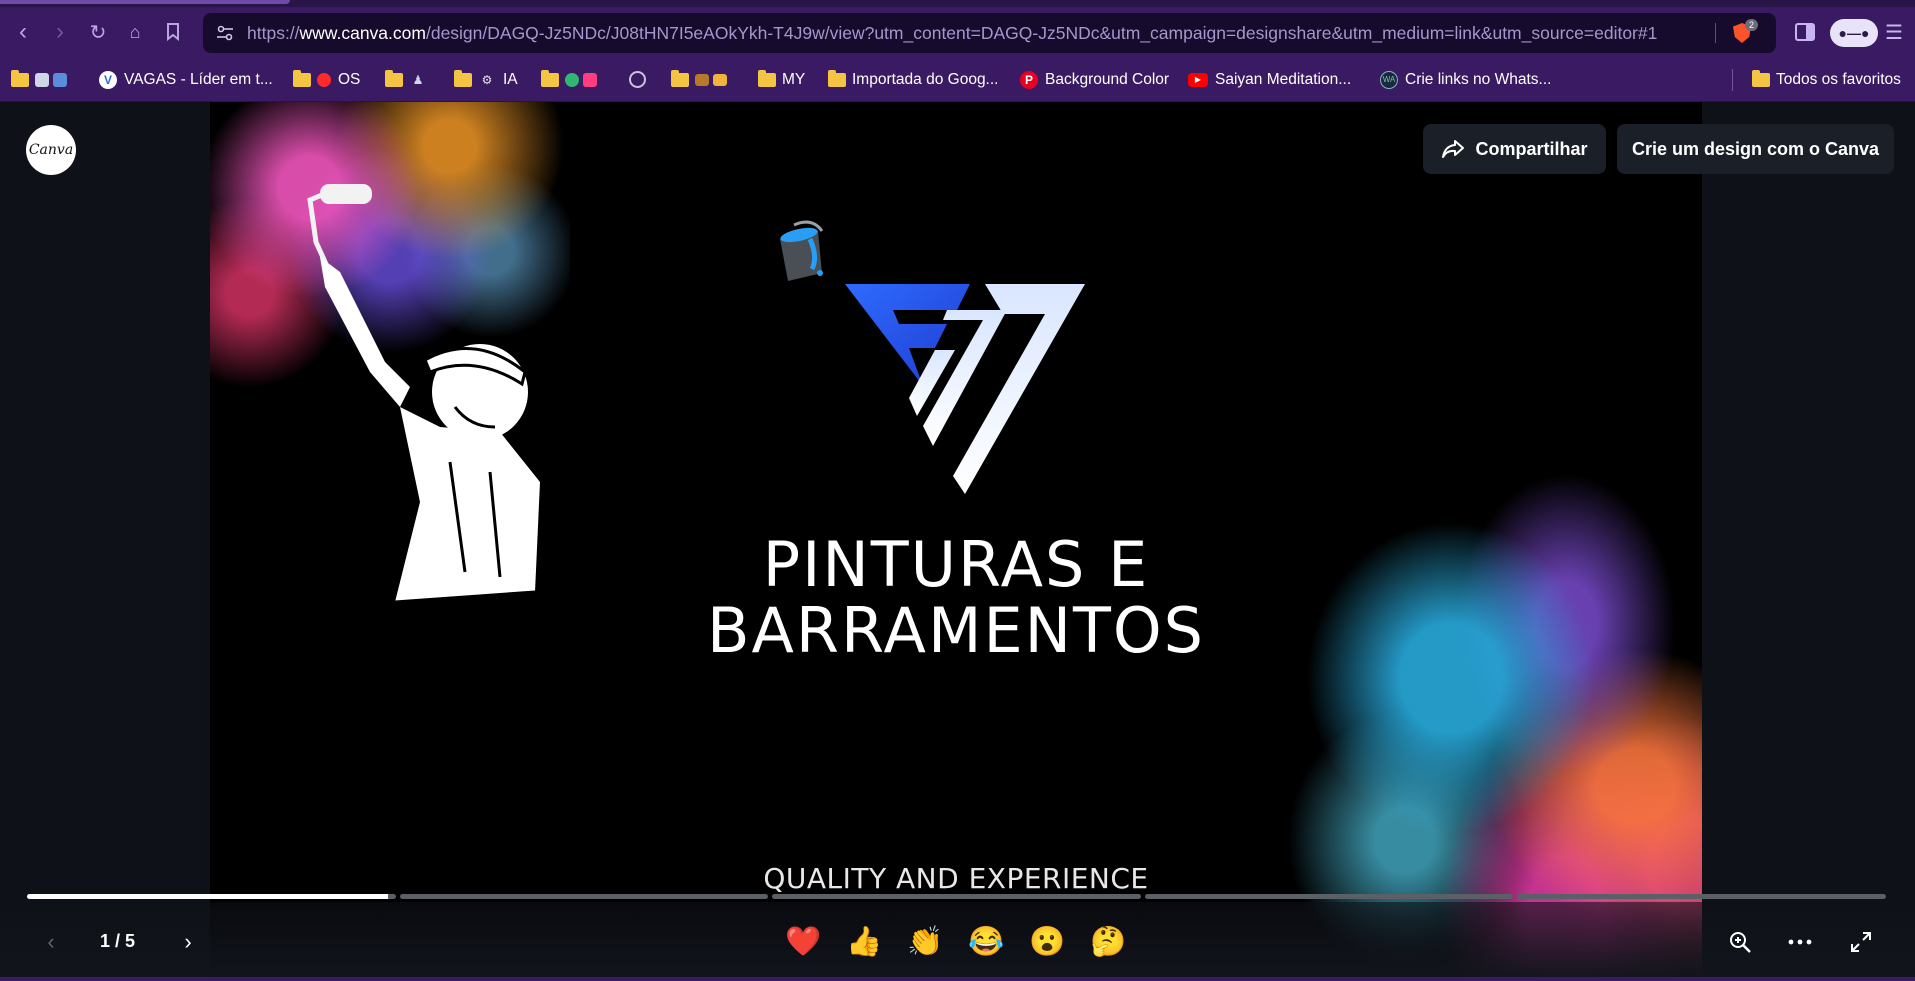  What do you see at coordinates (1029, 79) in the screenshot?
I see `pinterest-icon: P` at bounding box center [1029, 79].